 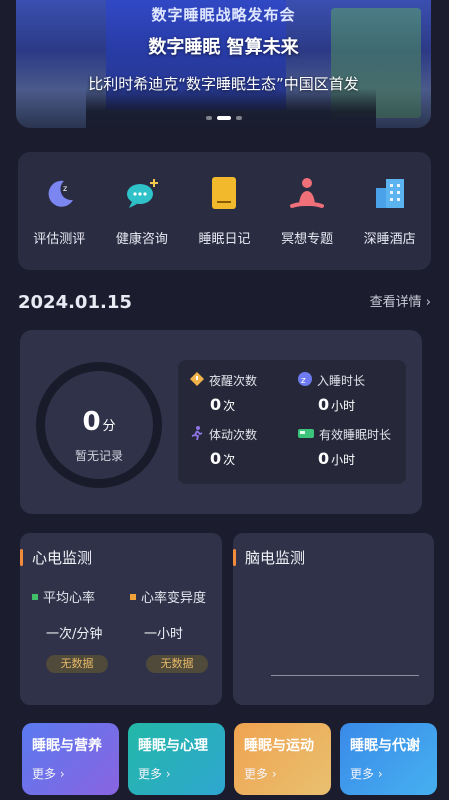 What do you see at coordinates (109, 426) in the screenshot?
I see `sleep-score-unit: 分` at bounding box center [109, 426].